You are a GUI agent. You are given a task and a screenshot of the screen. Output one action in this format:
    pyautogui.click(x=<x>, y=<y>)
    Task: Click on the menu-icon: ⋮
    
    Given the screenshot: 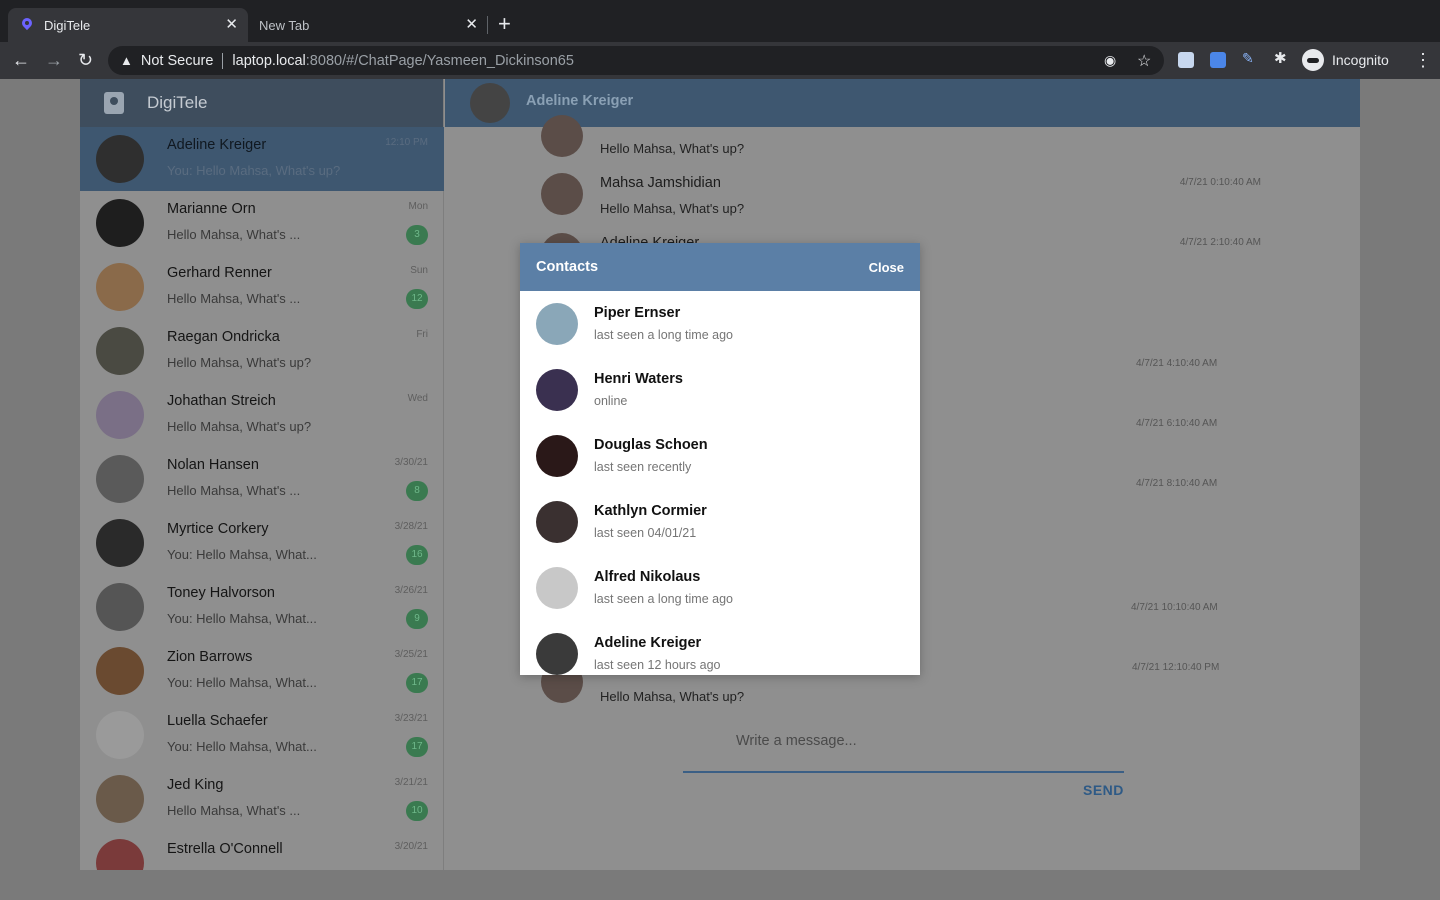 What is the action you would take?
    pyautogui.click(x=1423, y=60)
    